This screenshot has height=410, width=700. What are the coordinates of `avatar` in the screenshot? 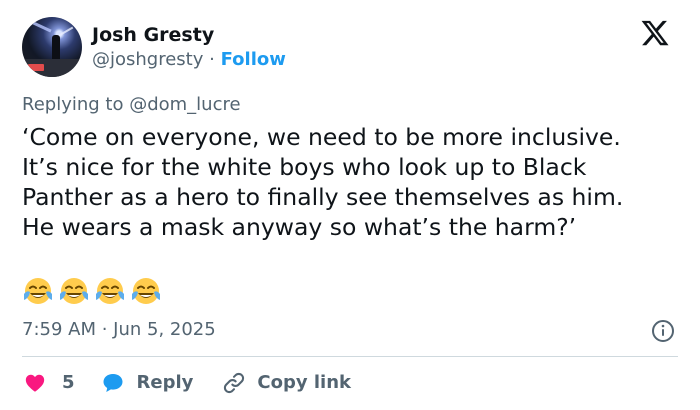 It's located at (52, 47).